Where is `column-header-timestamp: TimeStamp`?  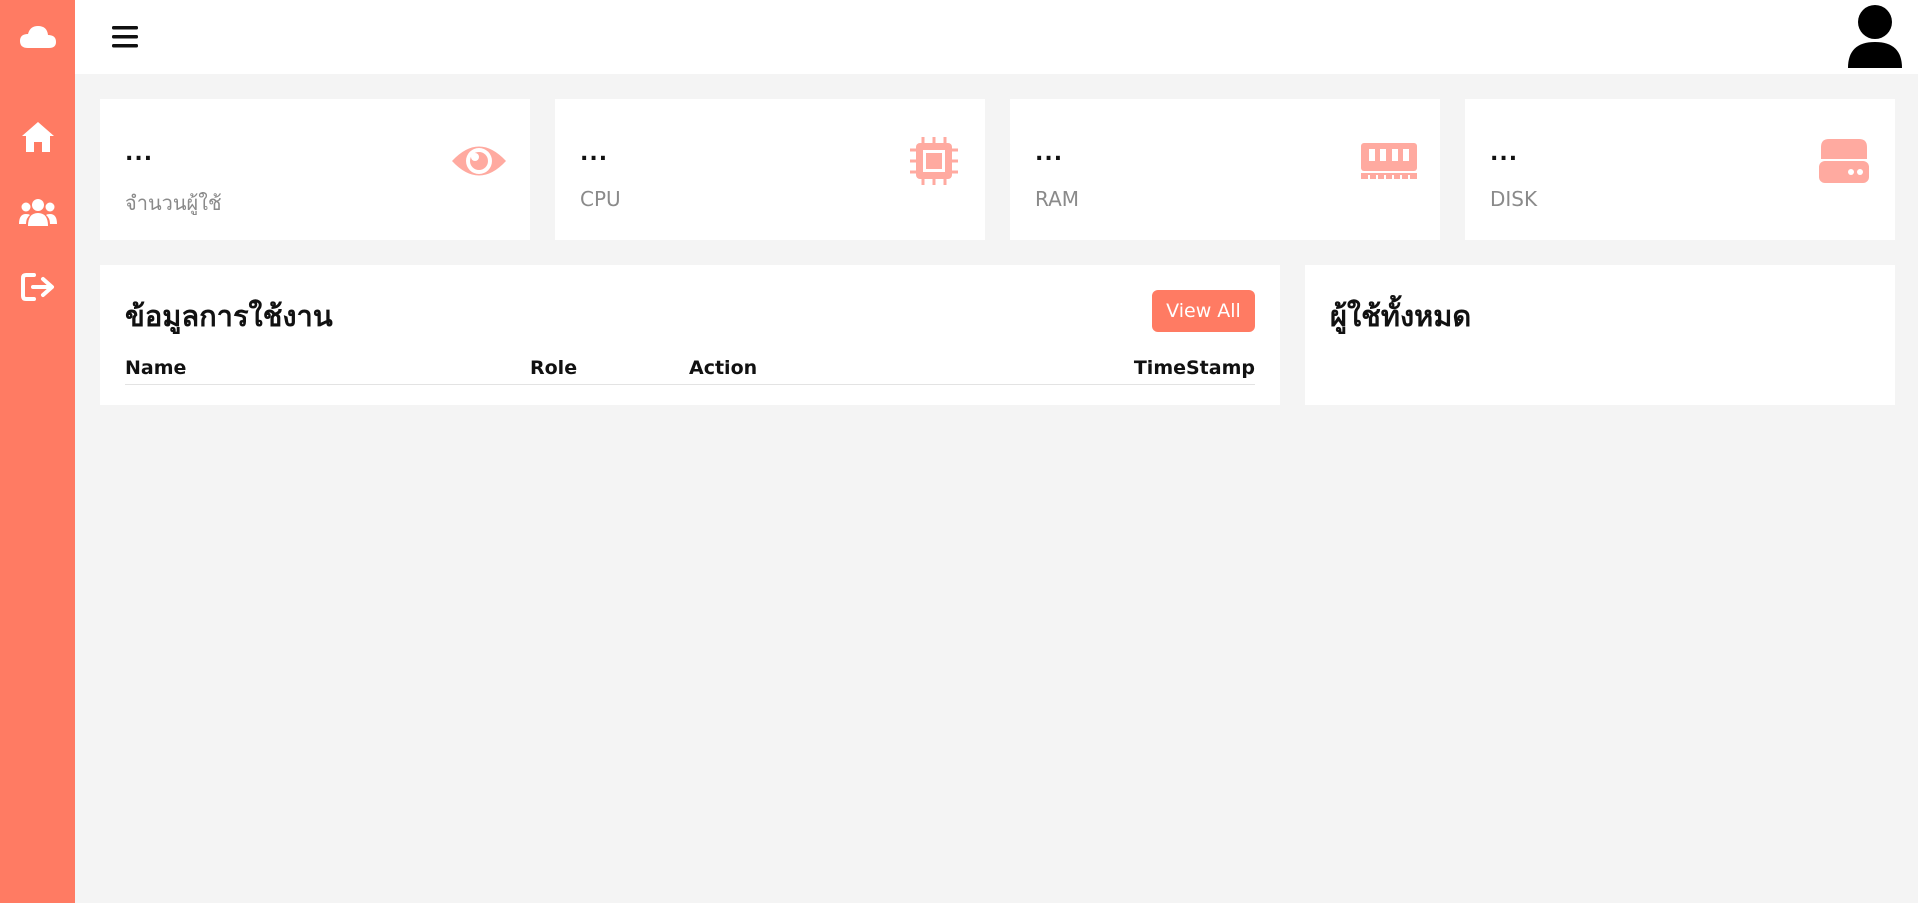
column-header-timestamp: TimeStamp is located at coordinates (1194, 368).